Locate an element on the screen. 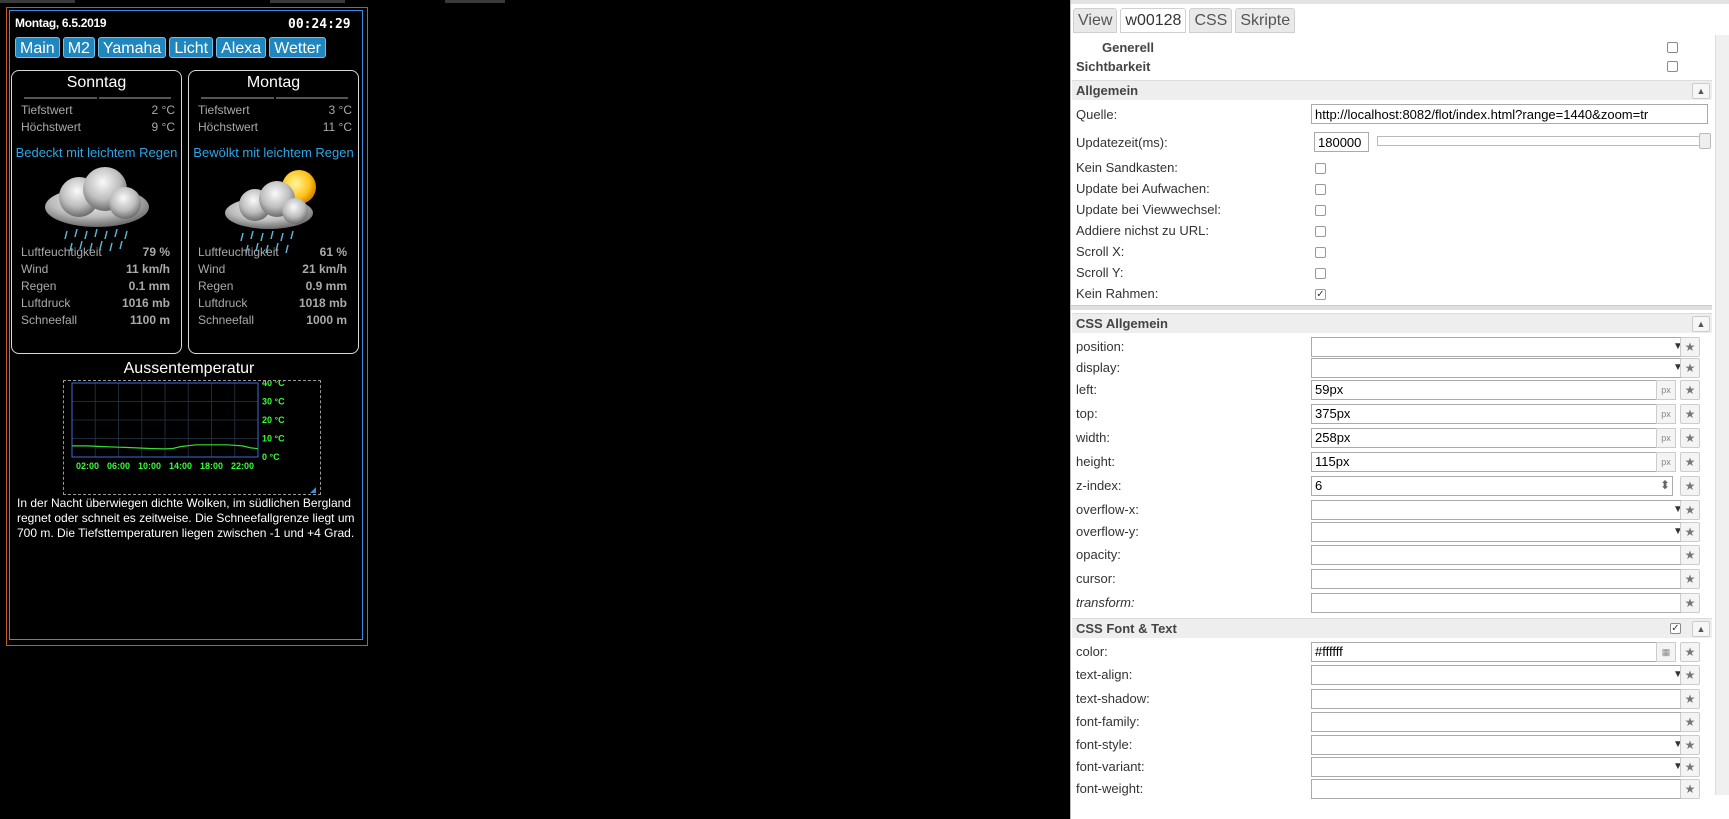 Image resolution: width=1729 pixels, height=819 pixels. section-sichtbarkeit: Sichtbarkeit is located at coordinates (1392, 67).